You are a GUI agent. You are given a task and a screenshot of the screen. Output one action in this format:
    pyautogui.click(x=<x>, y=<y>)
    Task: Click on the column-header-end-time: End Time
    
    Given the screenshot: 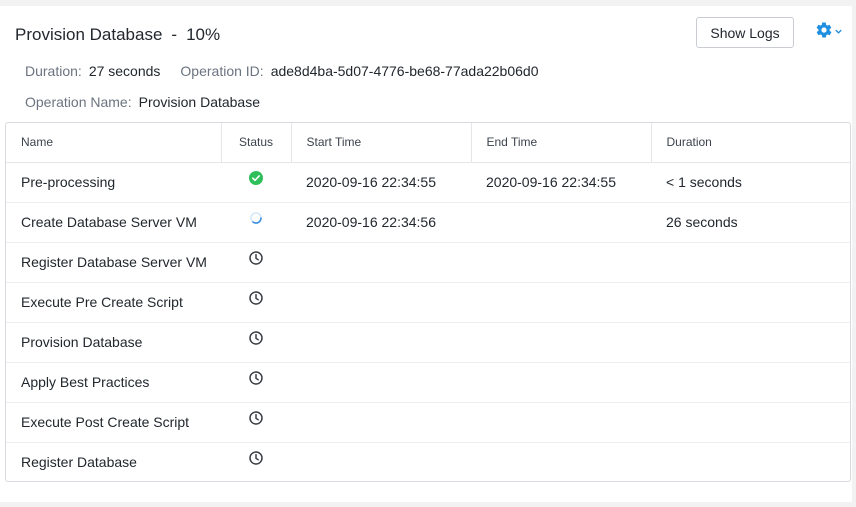 What is the action you would take?
    pyautogui.click(x=561, y=143)
    